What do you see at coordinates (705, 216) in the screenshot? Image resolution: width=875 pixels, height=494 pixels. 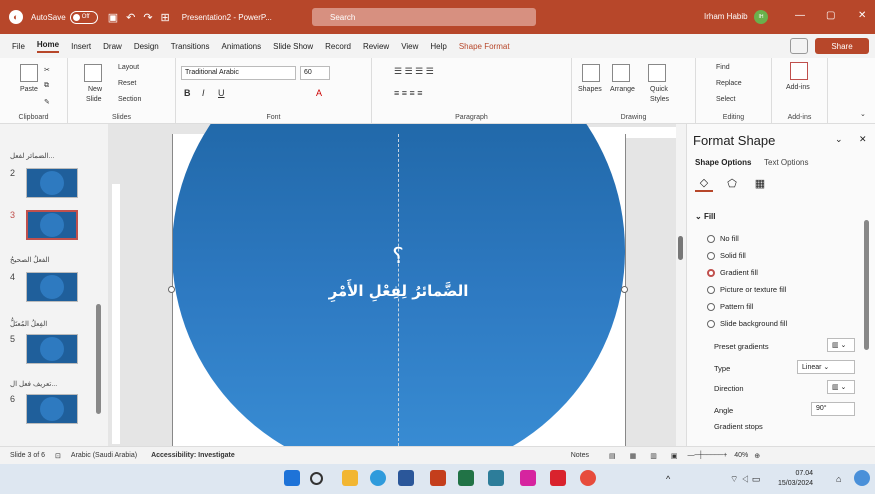 I see `fill-section-header: ⌄ Fill` at bounding box center [705, 216].